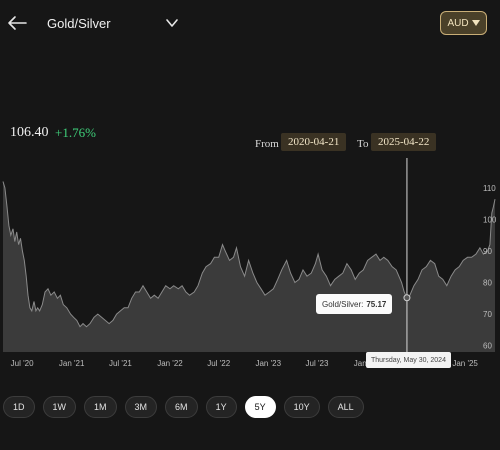 The width and height of the screenshot is (500, 450). What do you see at coordinates (376, 304) in the screenshot?
I see `tooltip-value: 75.17` at bounding box center [376, 304].